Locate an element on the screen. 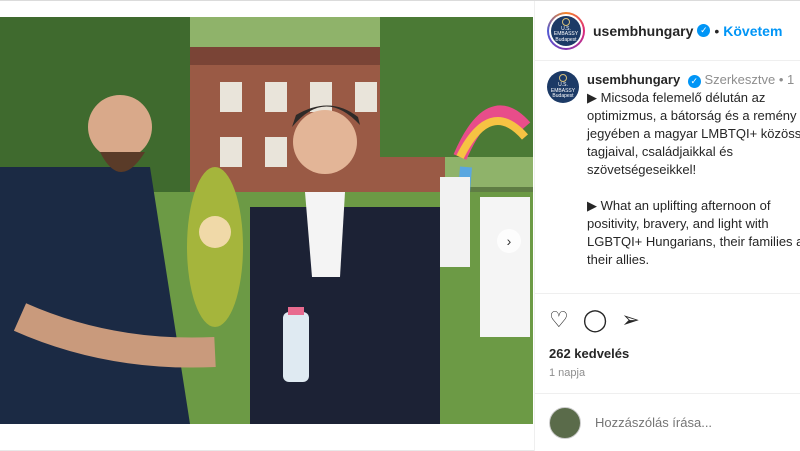 The height and width of the screenshot is (451, 800). edited-label: Szerkesztve • is located at coordinates (744, 79).